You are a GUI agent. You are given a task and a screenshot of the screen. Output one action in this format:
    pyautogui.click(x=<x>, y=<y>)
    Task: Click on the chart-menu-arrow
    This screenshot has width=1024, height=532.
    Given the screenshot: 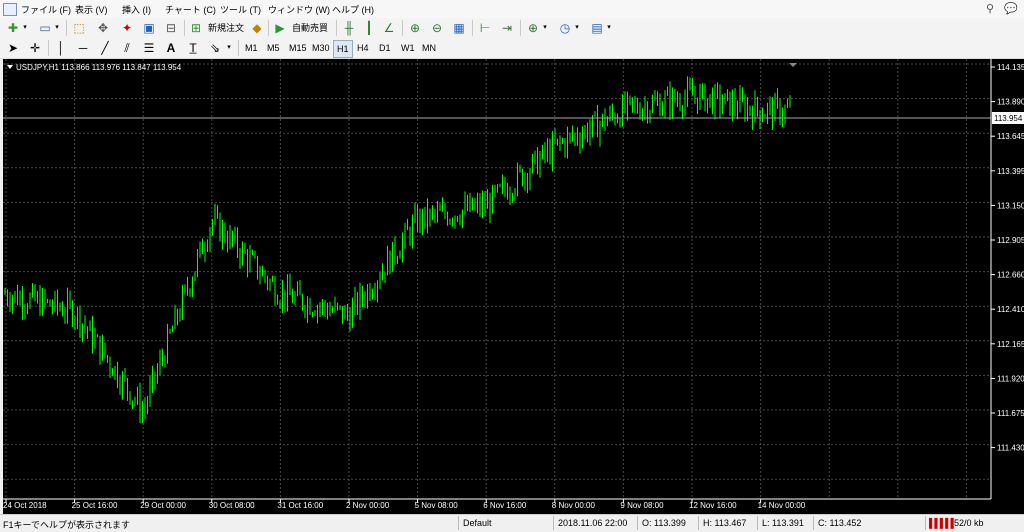 What is the action you would take?
    pyautogui.click(x=10, y=67)
    